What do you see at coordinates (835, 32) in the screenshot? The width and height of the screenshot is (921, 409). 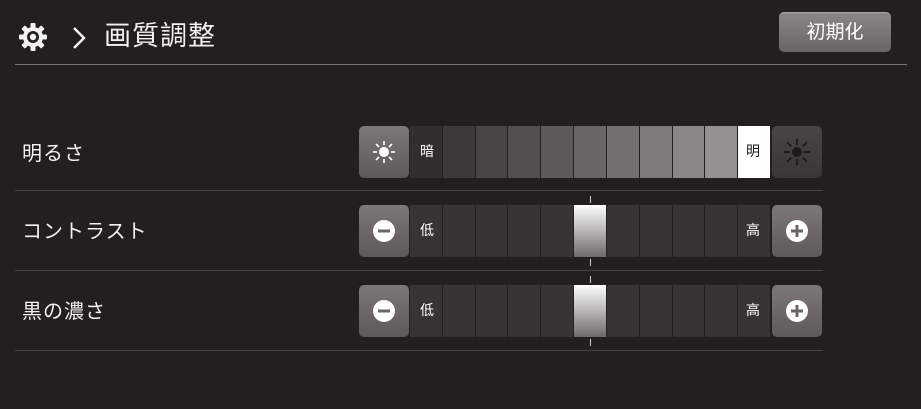 I see `reset-button: 初期化` at bounding box center [835, 32].